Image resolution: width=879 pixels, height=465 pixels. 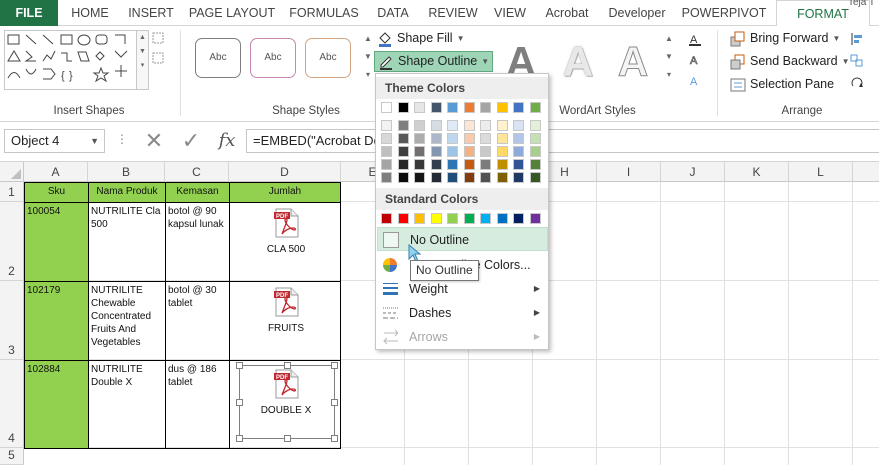 I want to click on shape-style-preset-3: Abc, so click(x=328, y=58).